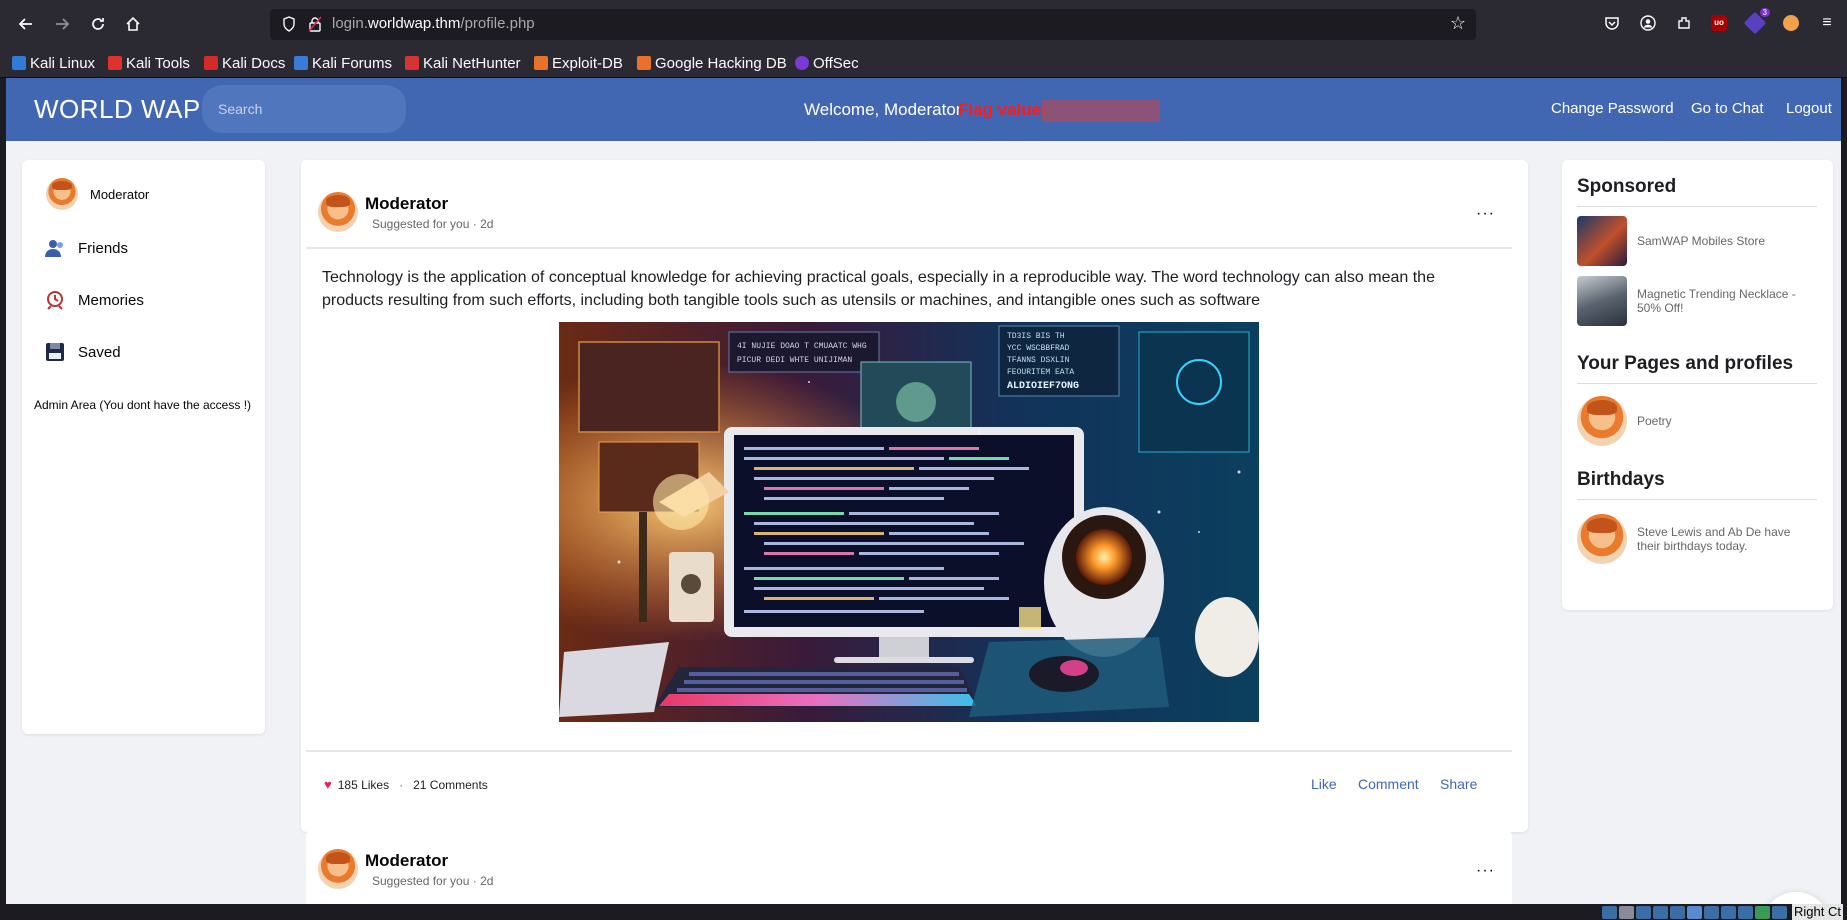  What do you see at coordinates (802, 346) in the screenshot?
I see `image-caption-text: 4I NUJIE DOAO T CMUAATC WHG` at bounding box center [802, 346].